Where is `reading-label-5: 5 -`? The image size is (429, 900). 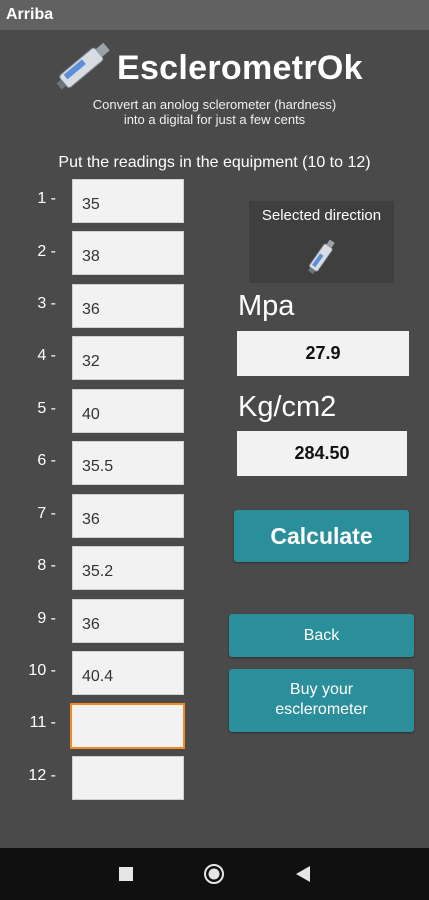 reading-label-5: 5 - is located at coordinates (46, 408).